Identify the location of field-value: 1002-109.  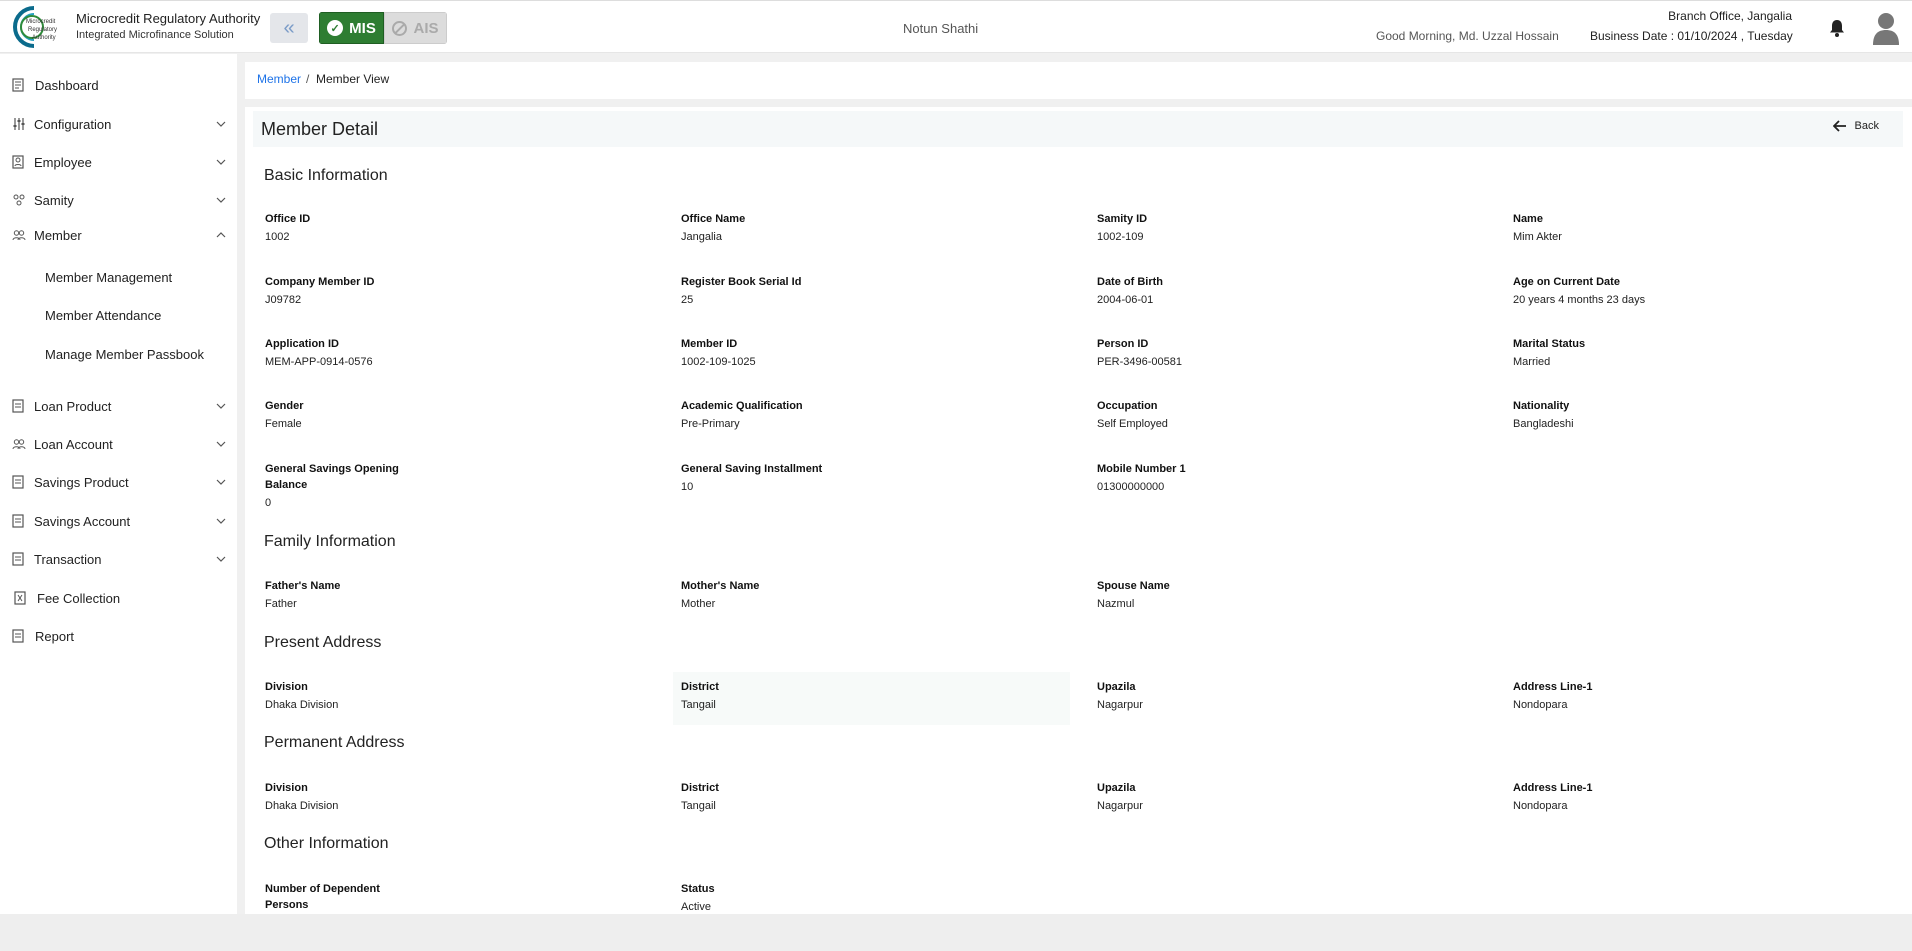
(1120, 237).